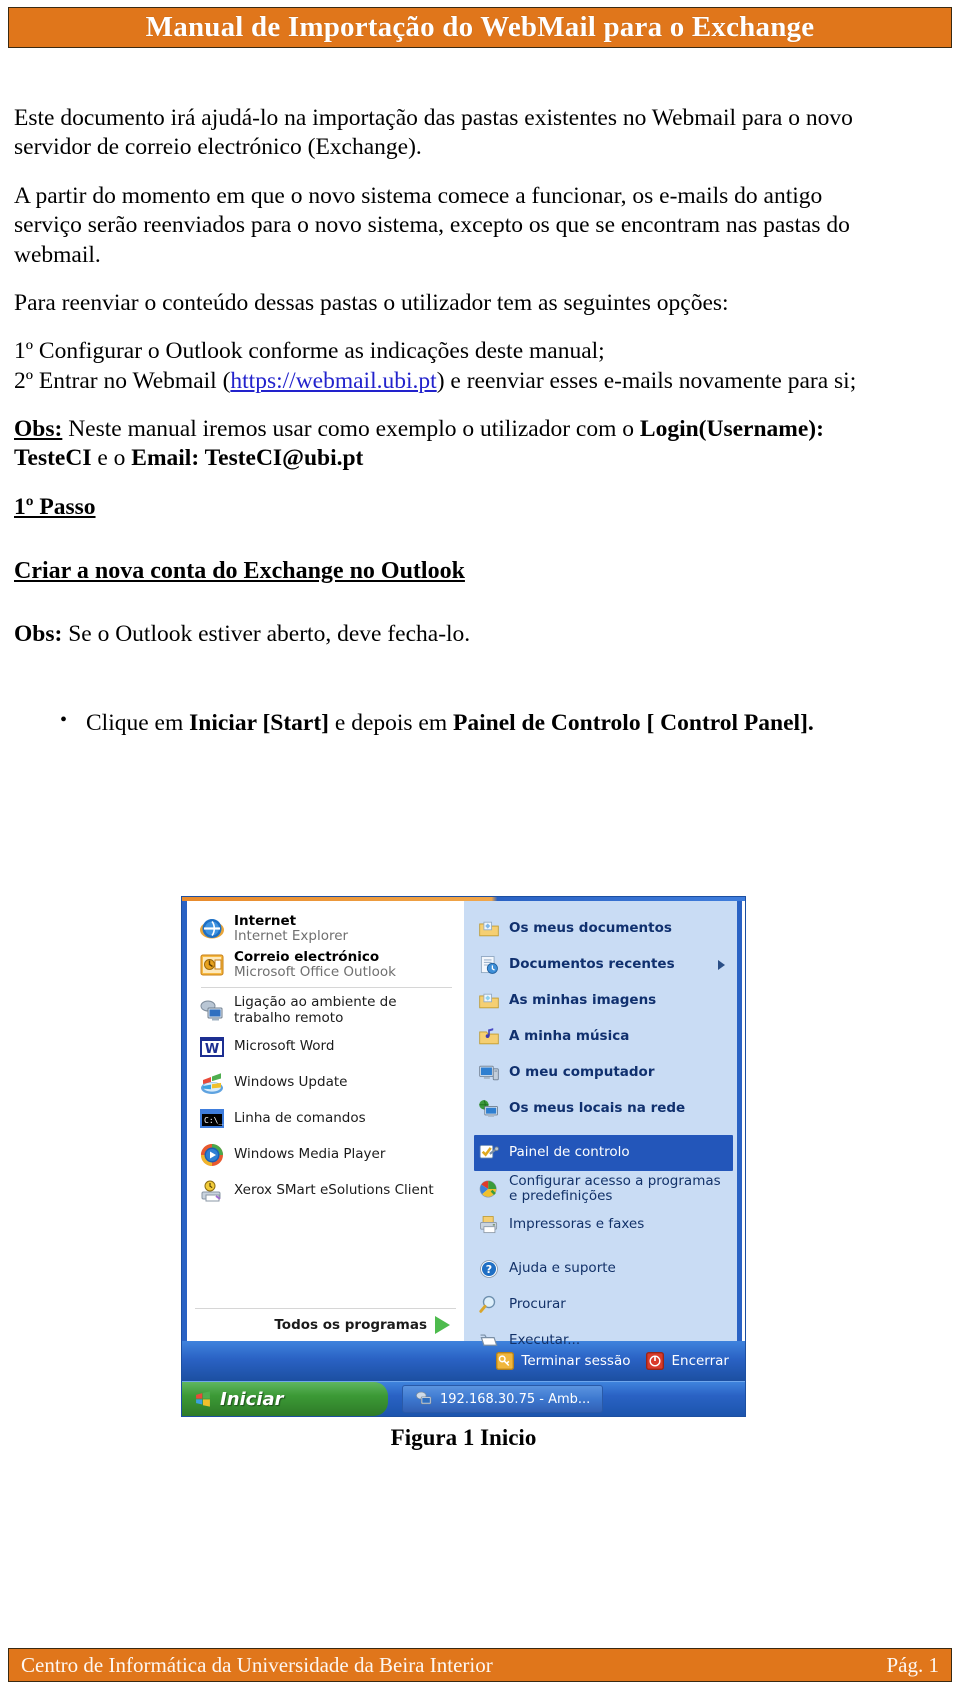 This screenshot has width=960, height=1693. Describe the element at coordinates (489, 929) in the screenshot. I see `my-documents-icon` at that location.